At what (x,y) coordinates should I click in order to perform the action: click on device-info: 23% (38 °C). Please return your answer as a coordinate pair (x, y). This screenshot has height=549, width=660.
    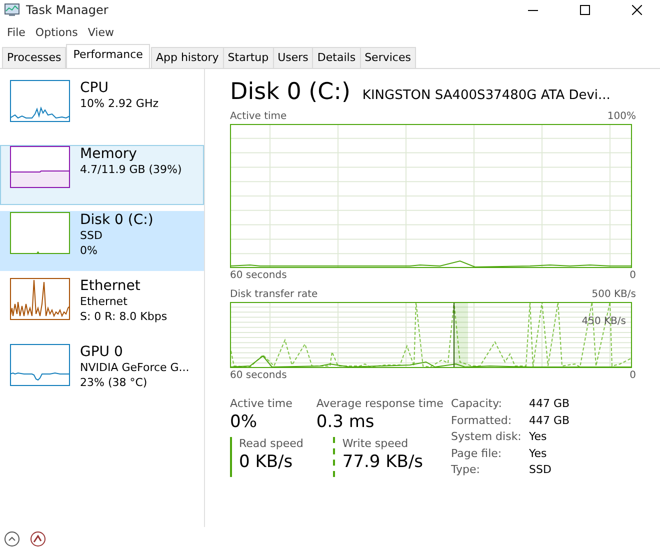
    Looking at the image, I should click on (114, 382).